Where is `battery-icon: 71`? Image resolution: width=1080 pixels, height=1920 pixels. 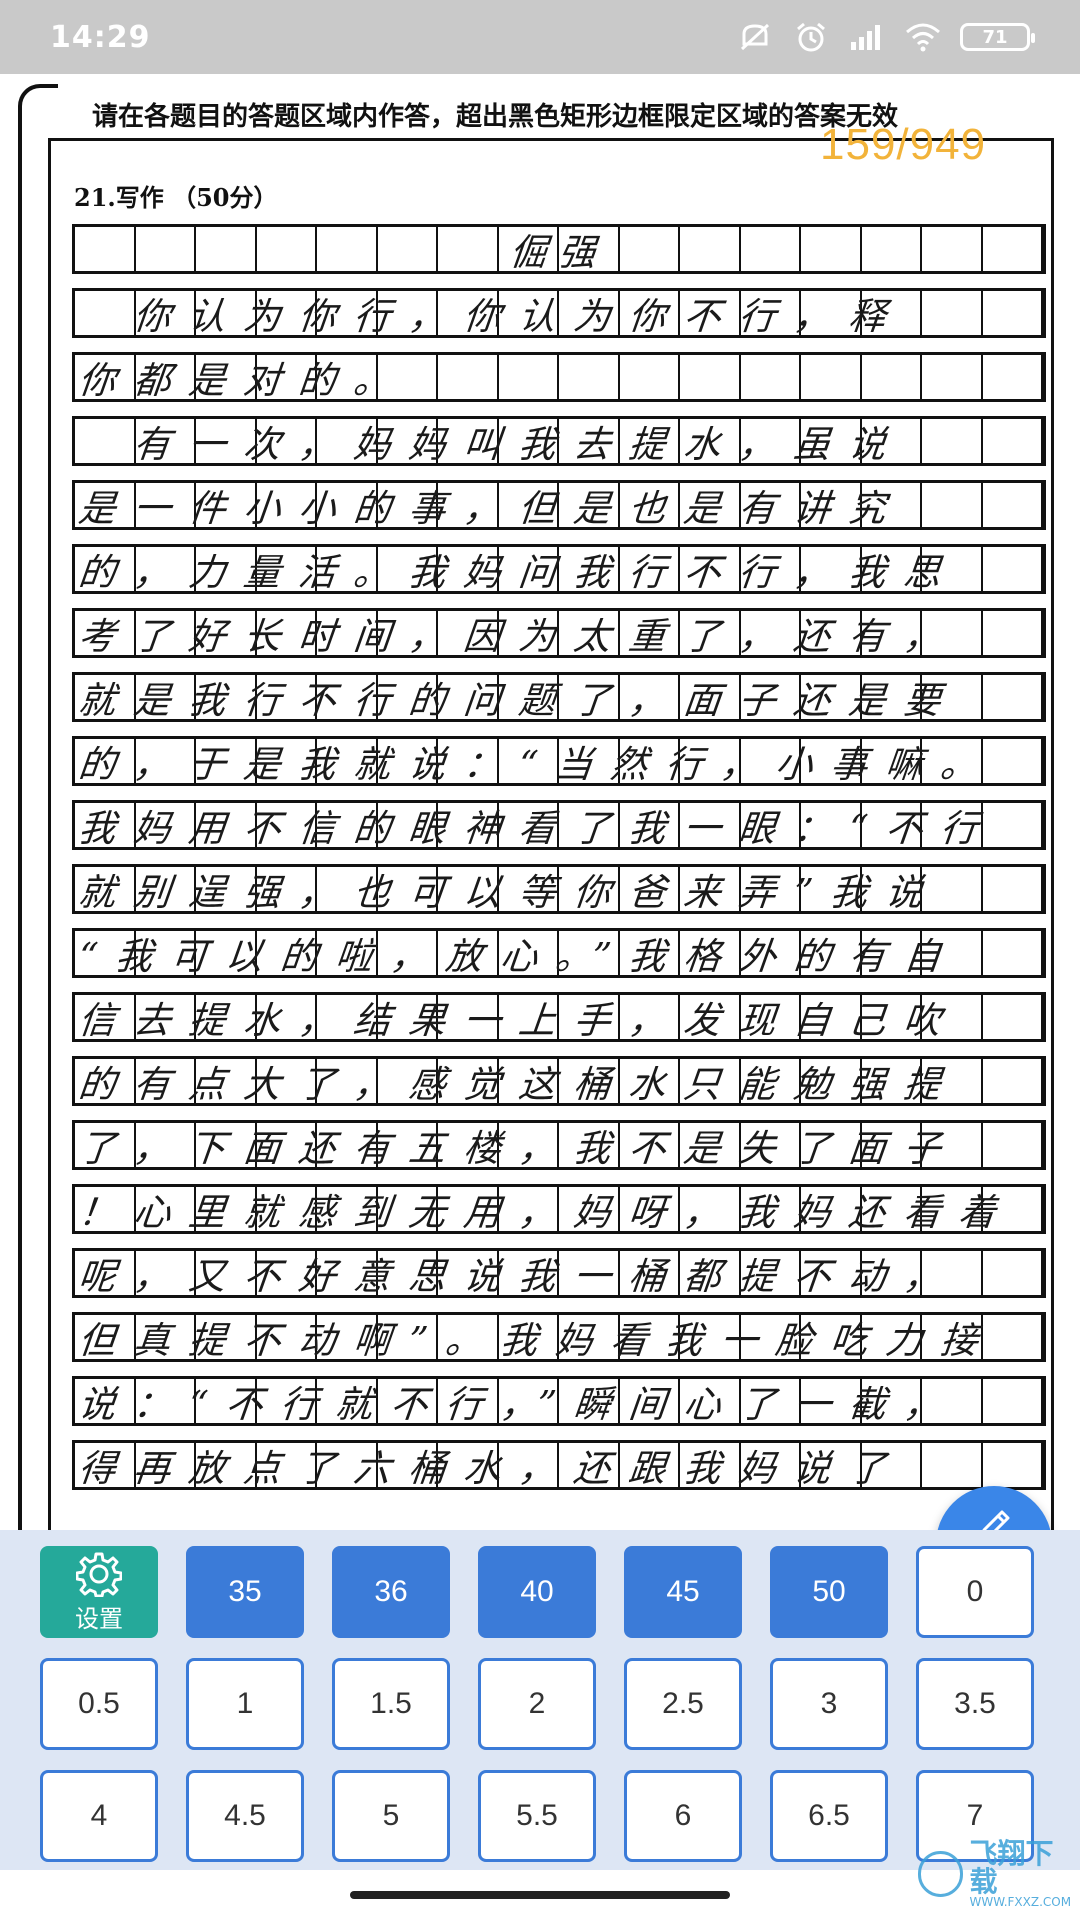 battery-icon: 71 is located at coordinates (997, 37).